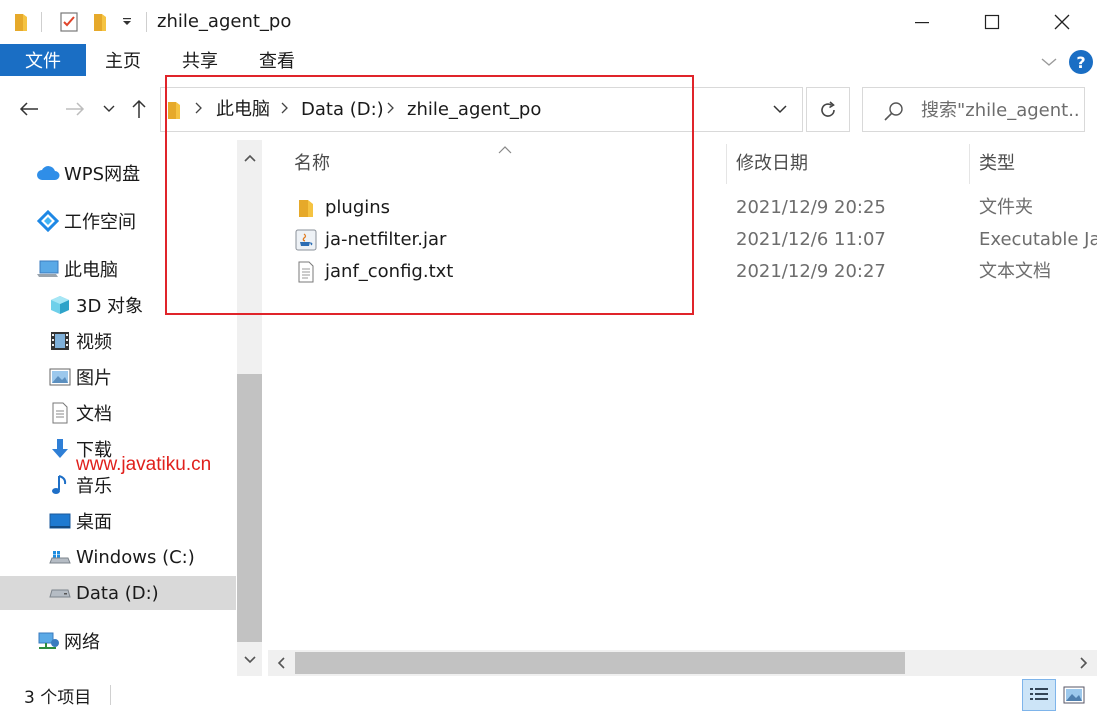 The image size is (1097, 713). I want to click on forward-button, so click(75, 109).